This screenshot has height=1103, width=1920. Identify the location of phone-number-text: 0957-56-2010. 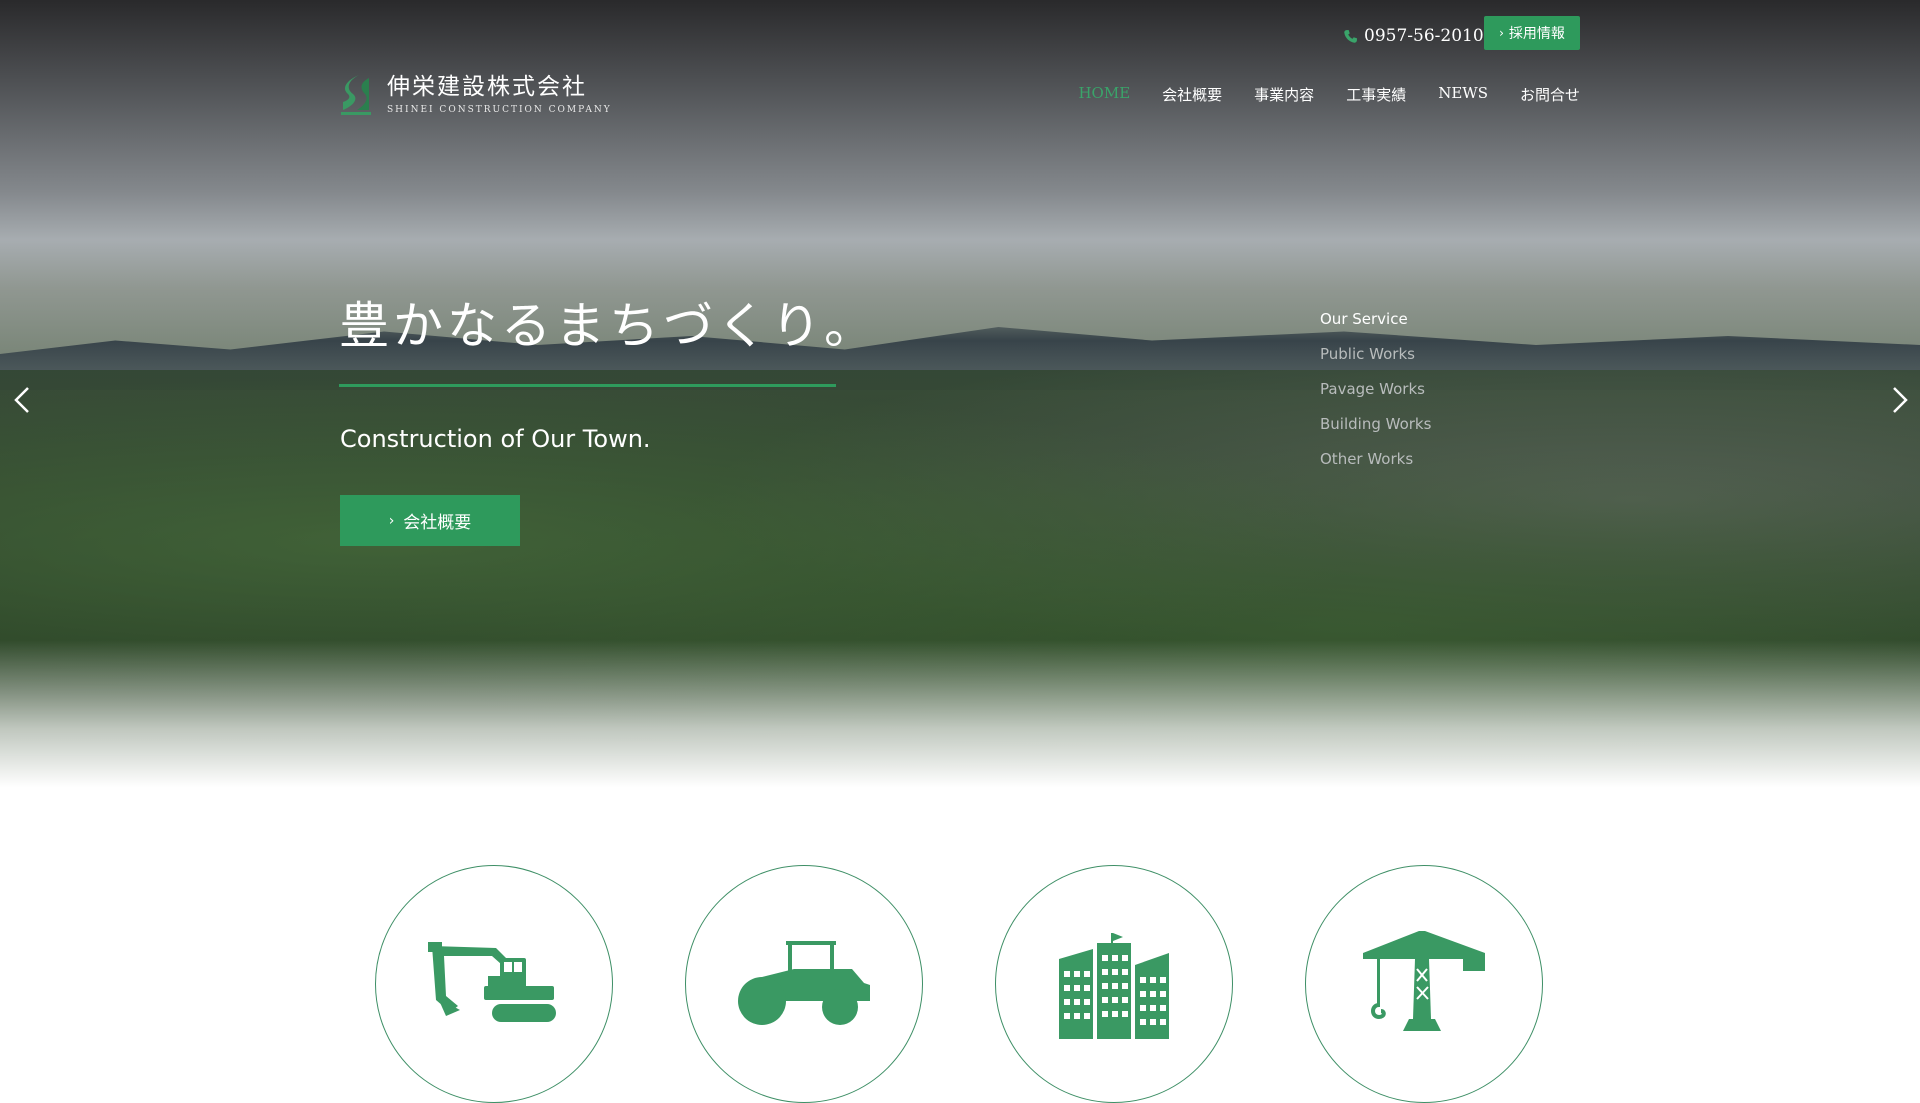
(1424, 36).